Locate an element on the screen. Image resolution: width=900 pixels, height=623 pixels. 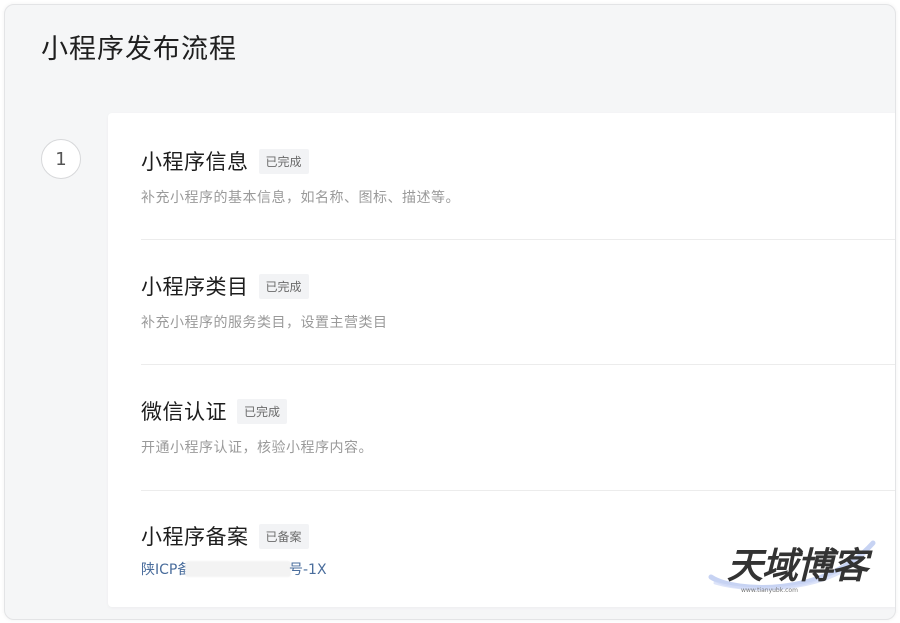
page-title: 小程序发布流程 is located at coordinates (139, 49).